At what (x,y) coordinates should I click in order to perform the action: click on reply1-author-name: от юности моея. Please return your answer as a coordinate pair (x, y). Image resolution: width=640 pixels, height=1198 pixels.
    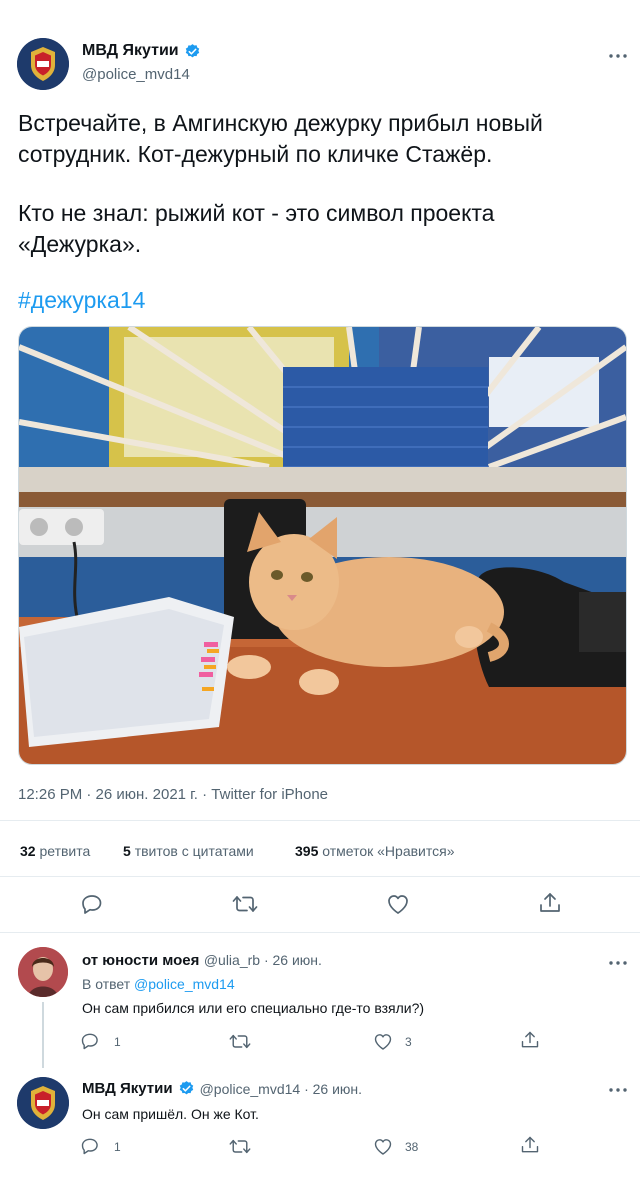
    Looking at the image, I should click on (140, 960).